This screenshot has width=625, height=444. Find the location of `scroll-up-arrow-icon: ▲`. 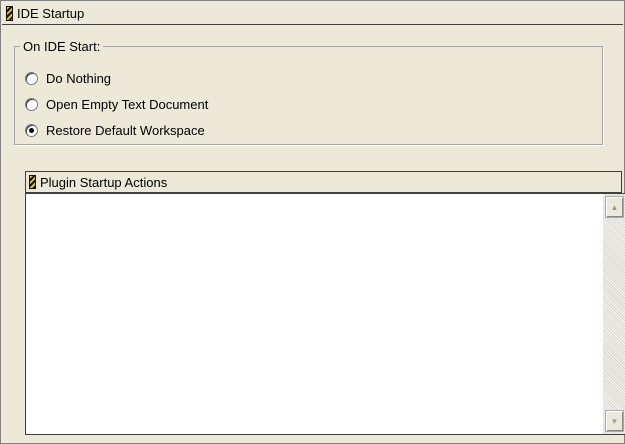

scroll-up-arrow-icon: ▲ is located at coordinates (614, 207).